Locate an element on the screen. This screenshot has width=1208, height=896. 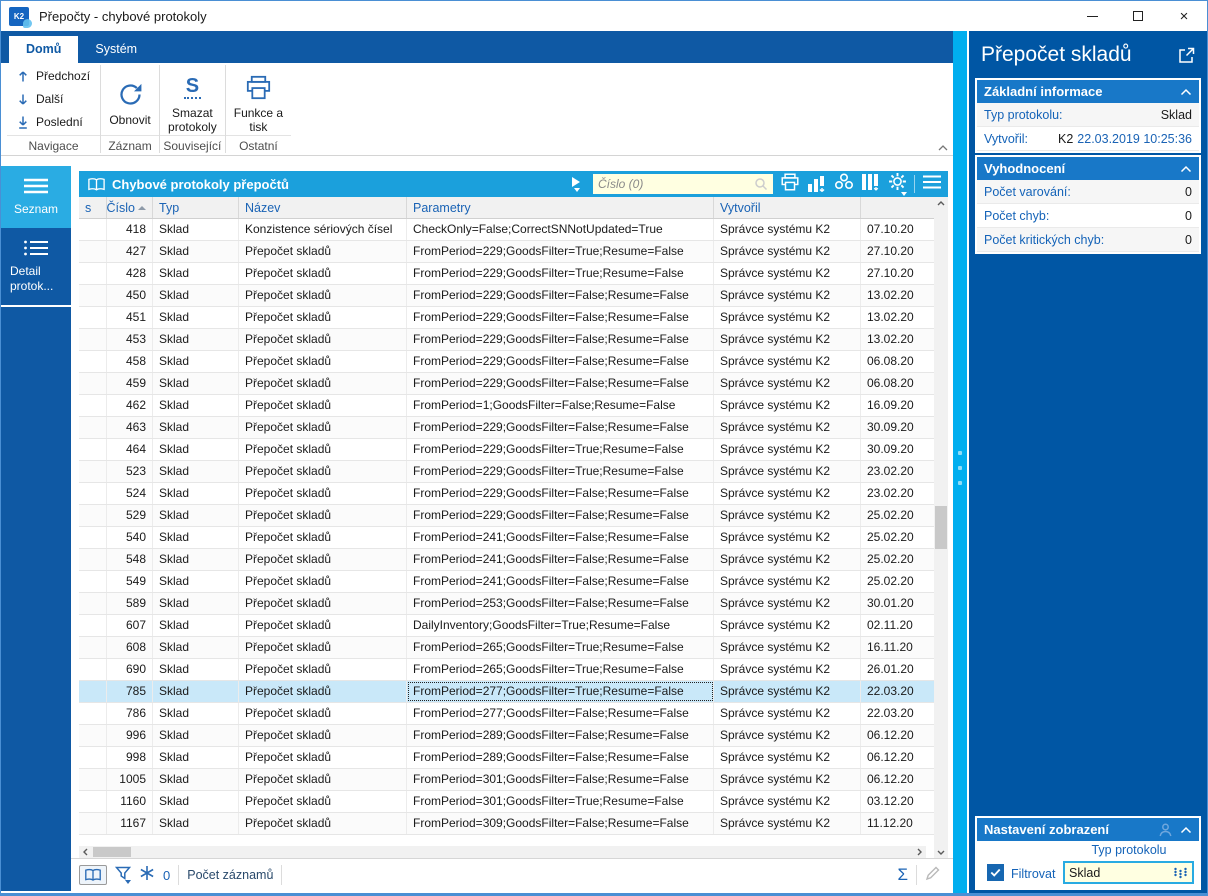
cell-datum: 16.09.20 is located at coordinates (897, 405).